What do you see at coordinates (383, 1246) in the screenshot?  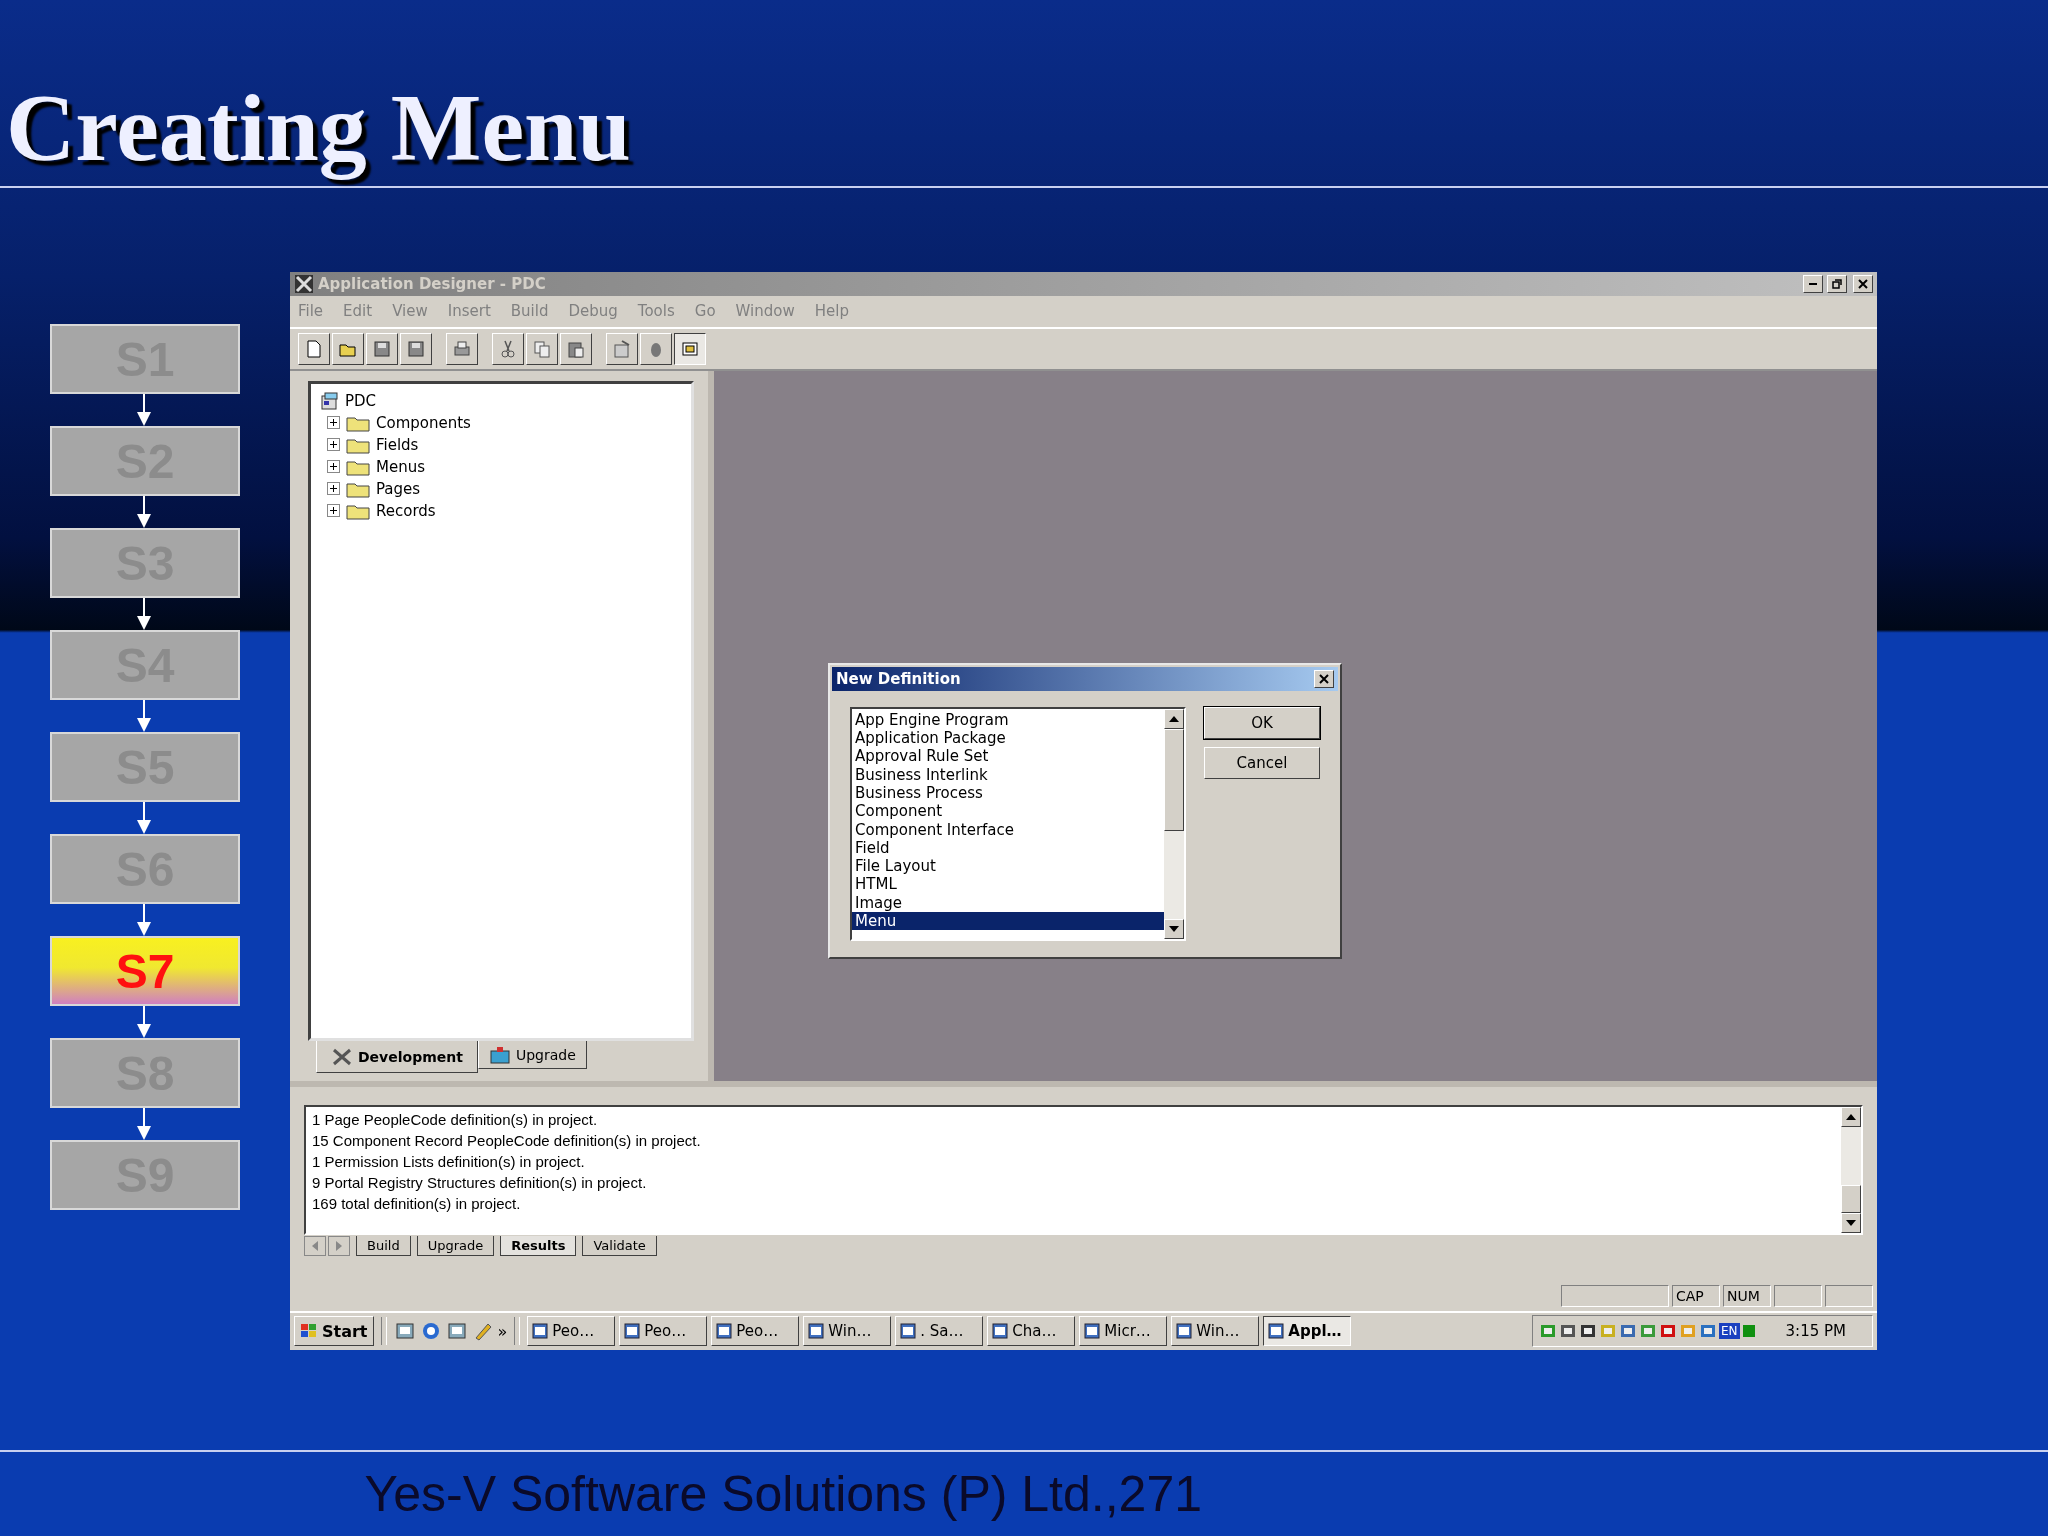 I see `tab: Build` at bounding box center [383, 1246].